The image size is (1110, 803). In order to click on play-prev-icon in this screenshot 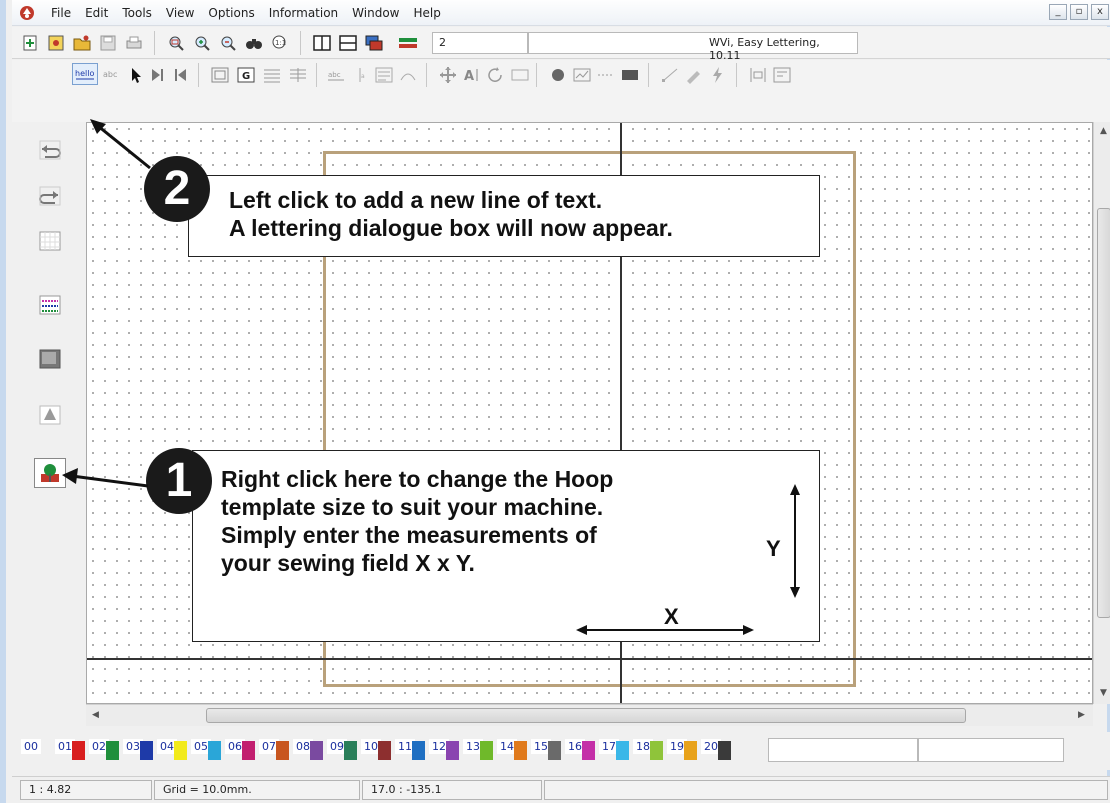, I will do `click(180, 75)`.